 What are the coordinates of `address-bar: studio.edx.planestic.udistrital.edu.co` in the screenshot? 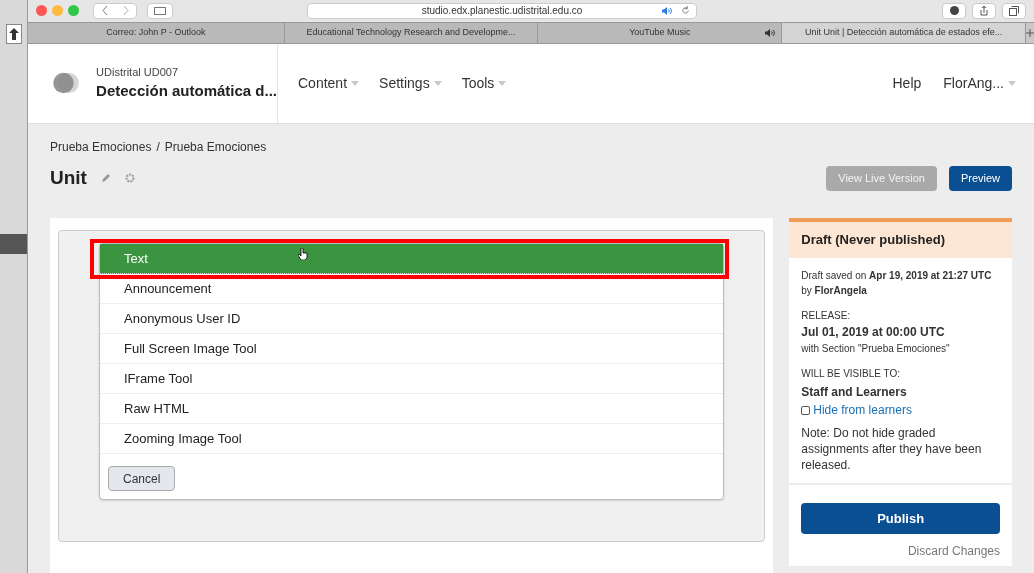 It's located at (502, 10).